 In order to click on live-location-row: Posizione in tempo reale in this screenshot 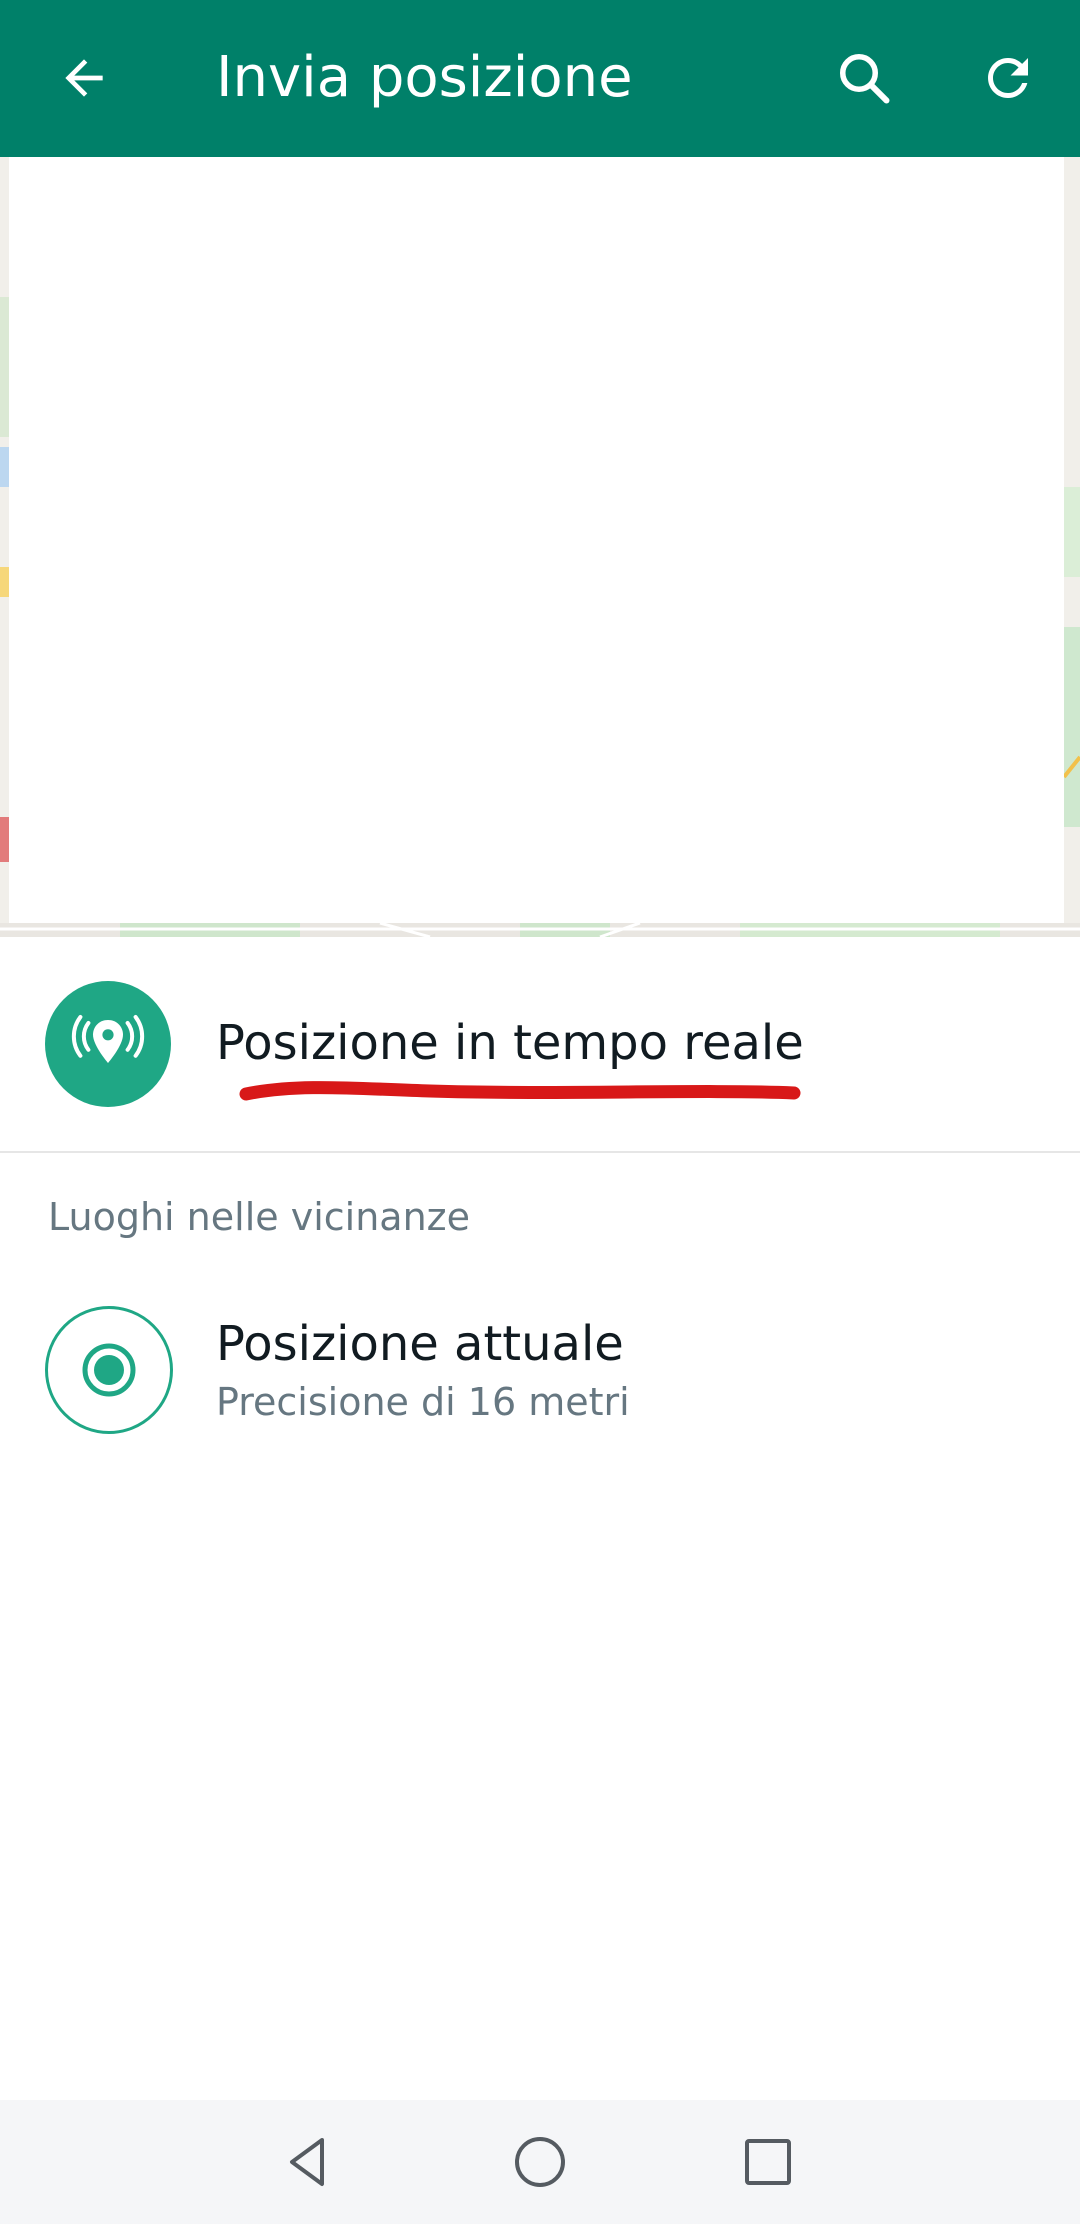, I will do `click(540, 1044)`.